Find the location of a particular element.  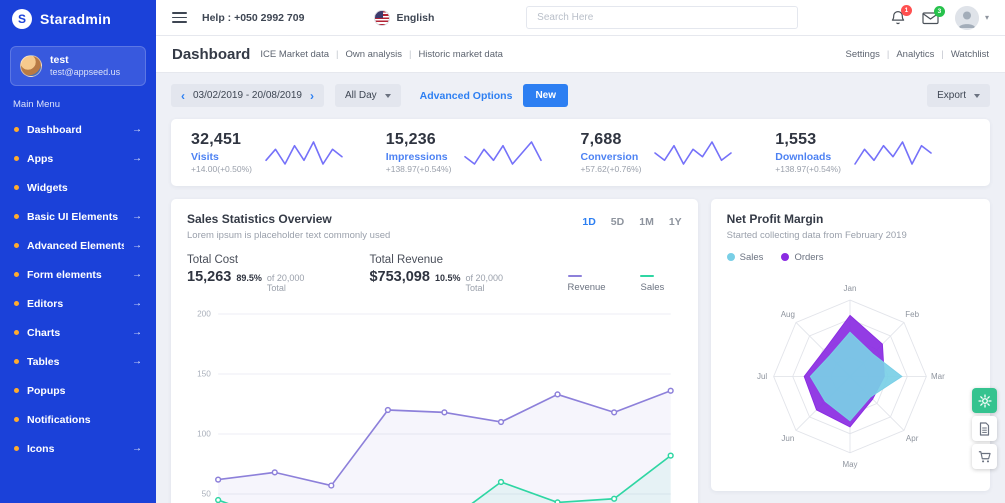

net-profit-radar-chart: Jan Feb Mar Apr May Jun Jul Aug is located at coordinates (851, 376).